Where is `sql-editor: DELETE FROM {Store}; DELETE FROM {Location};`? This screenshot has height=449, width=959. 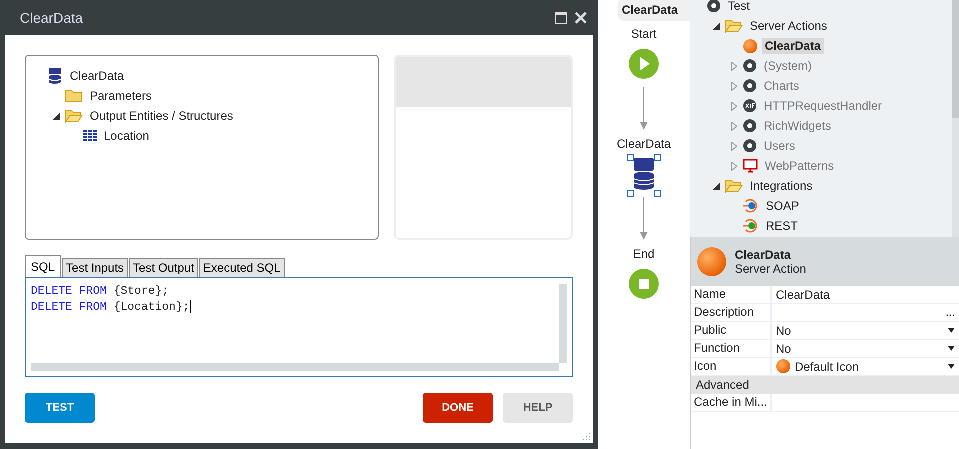
sql-editor: DELETE FROM {Store}; DELETE FROM {Location}; is located at coordinates (299, 327).